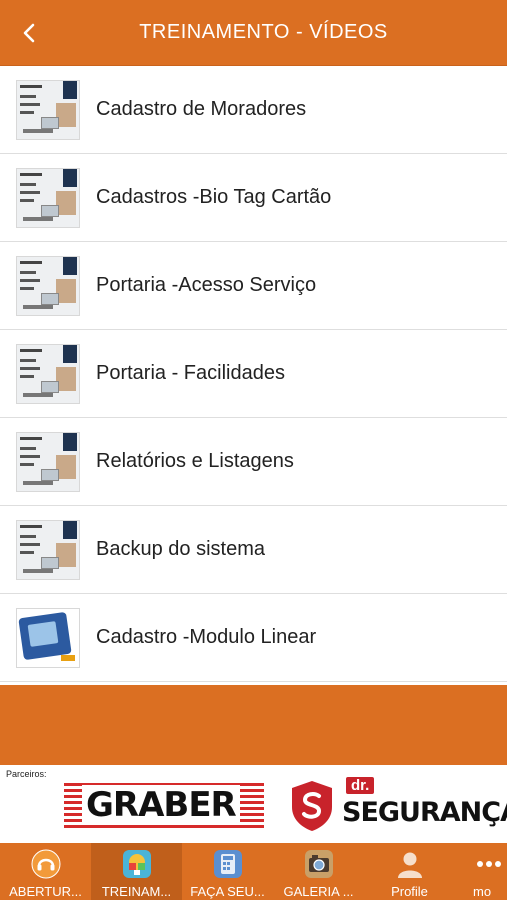 The image size is (507, 900). Describe the element at coordinates (409, 891) in the screenshot. I see `tab-label: Profile` at that location.